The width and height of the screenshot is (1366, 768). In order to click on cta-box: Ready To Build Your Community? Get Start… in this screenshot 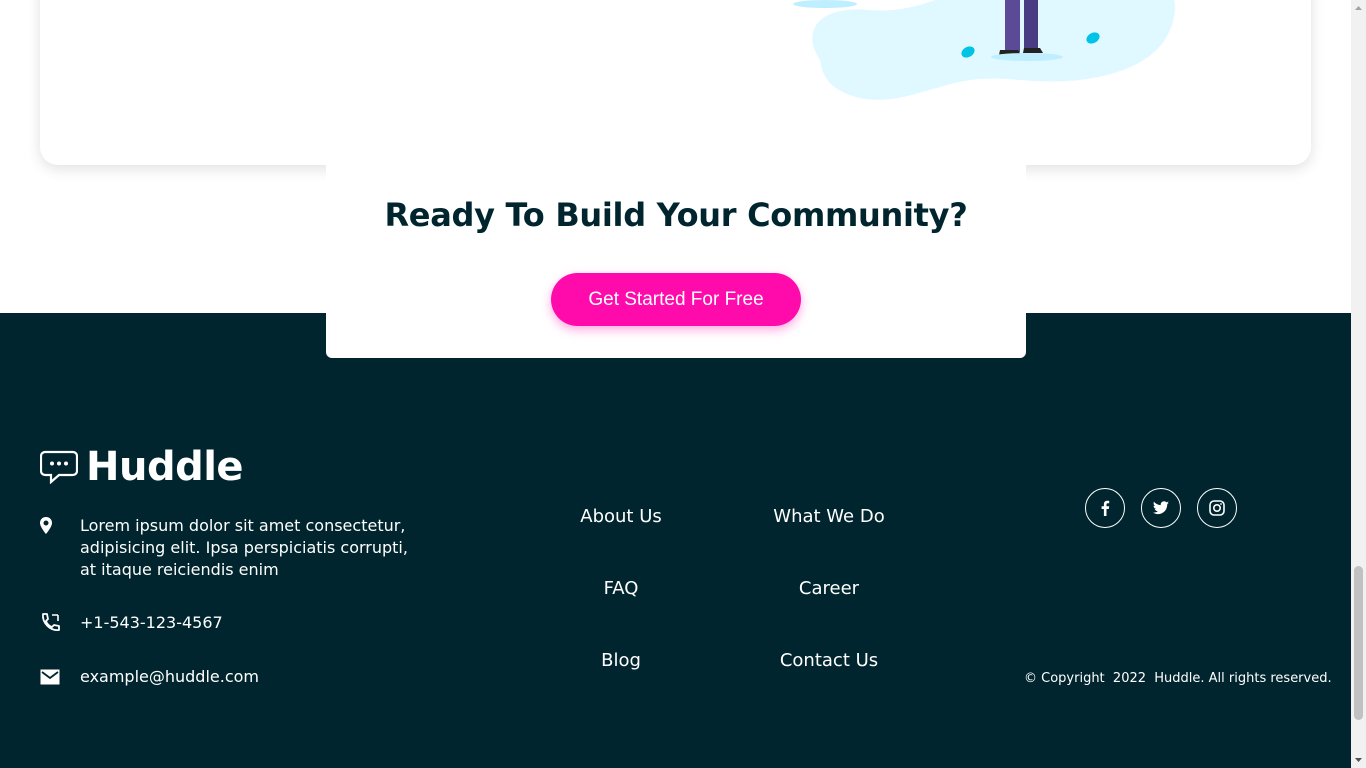, I will do `click(676, 259)`.